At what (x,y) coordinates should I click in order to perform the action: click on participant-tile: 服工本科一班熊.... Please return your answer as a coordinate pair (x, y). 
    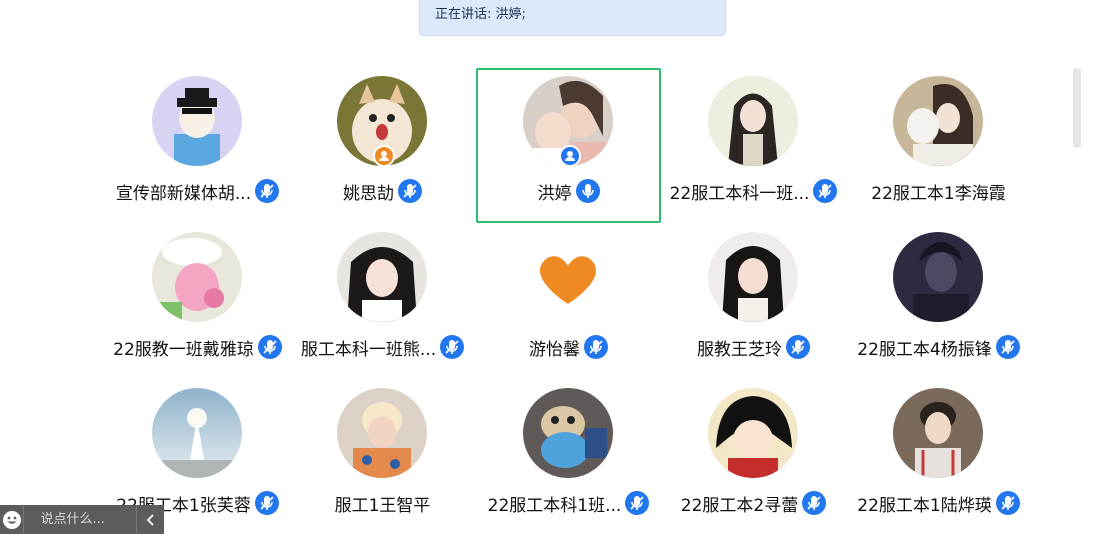
    Looking at the image, I should click on (382, 301).